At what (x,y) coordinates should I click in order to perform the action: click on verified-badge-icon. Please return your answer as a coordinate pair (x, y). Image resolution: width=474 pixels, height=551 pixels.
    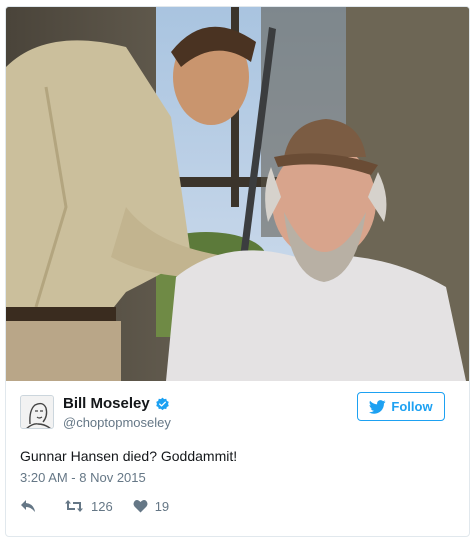
    Looking at the image, I should click on (162, 403).